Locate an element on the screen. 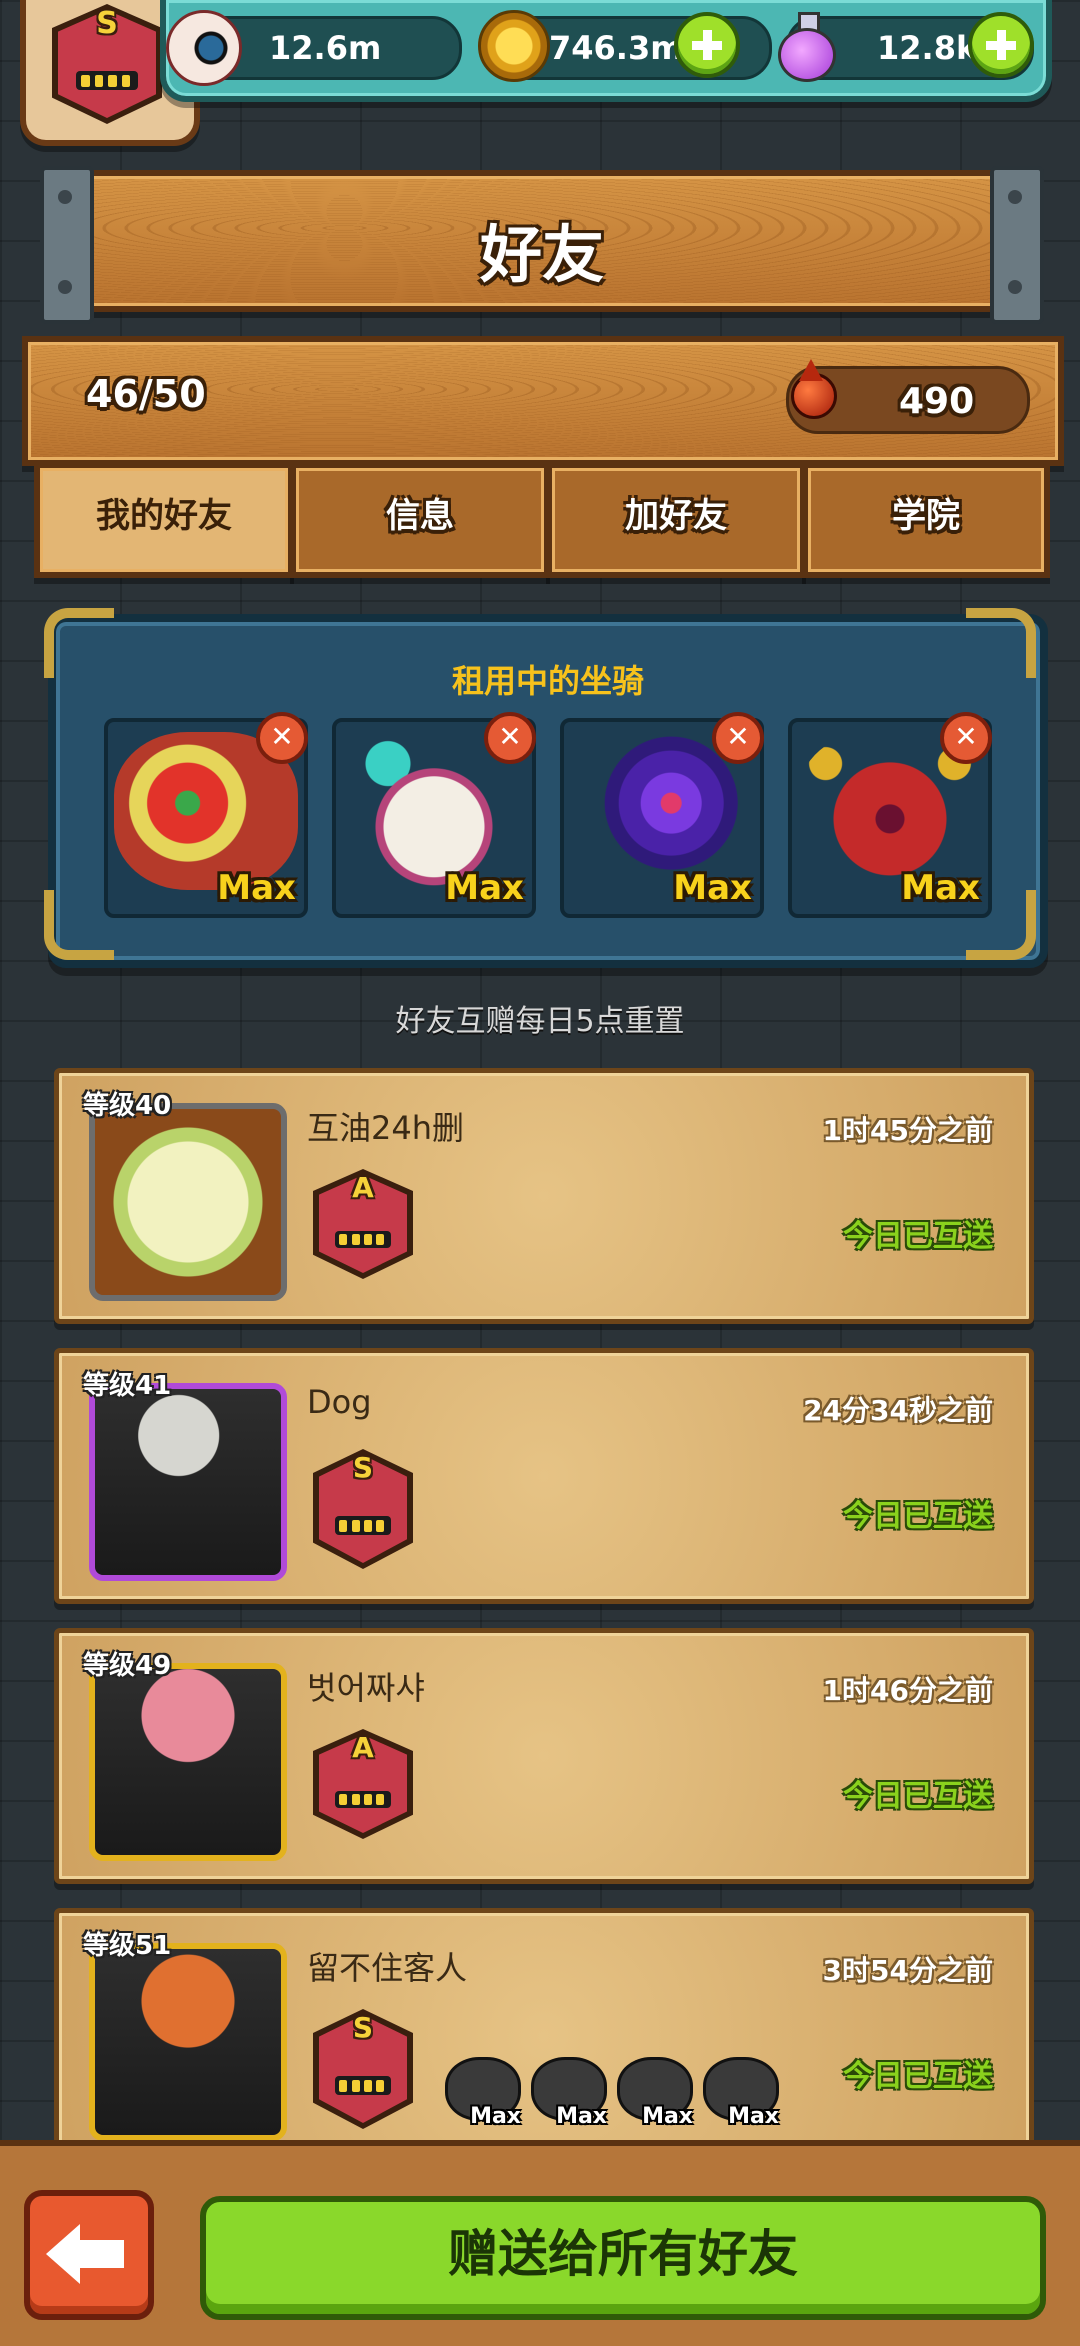  friend-name: 留不住客人 is located at coordinates (387, 1968).